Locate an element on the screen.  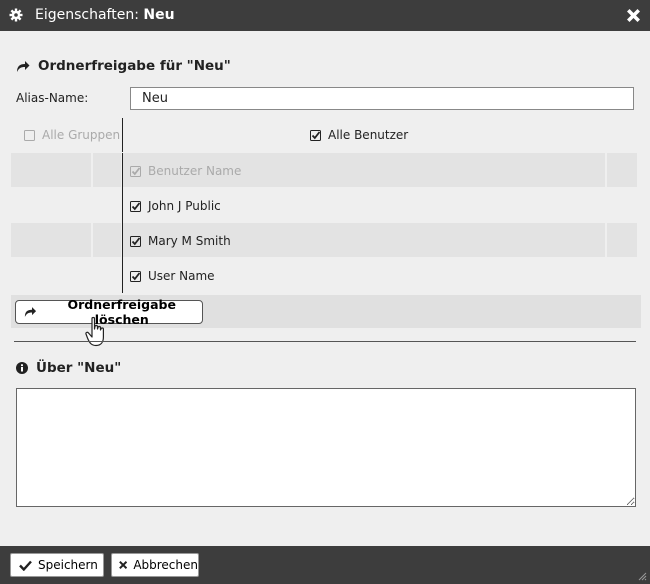
save-button: Speichern is located at coordinates (57, 565).